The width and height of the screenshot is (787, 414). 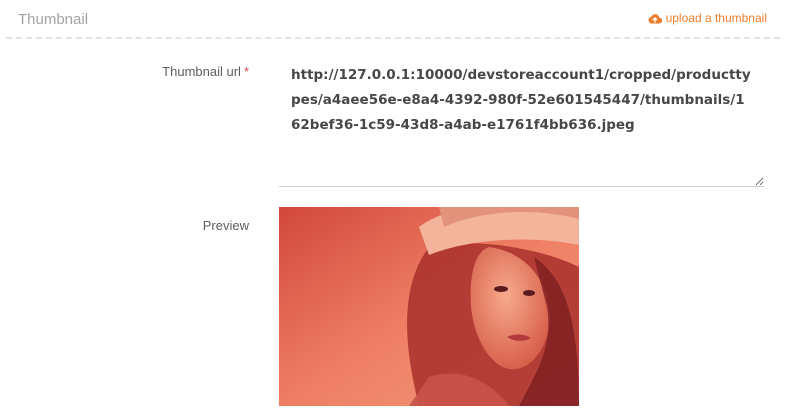 I want to click on section-divider, so click(x=393, y=38).